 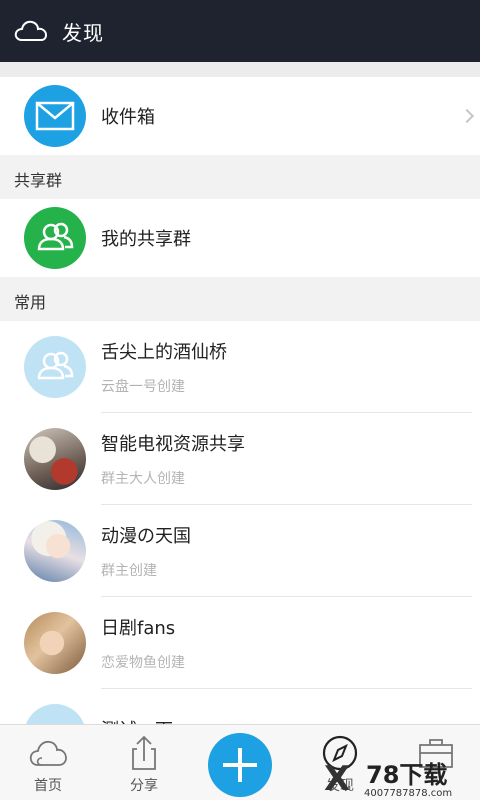 I want to click on my-groups-label: 我的共享群, so click(x=146, y=239).